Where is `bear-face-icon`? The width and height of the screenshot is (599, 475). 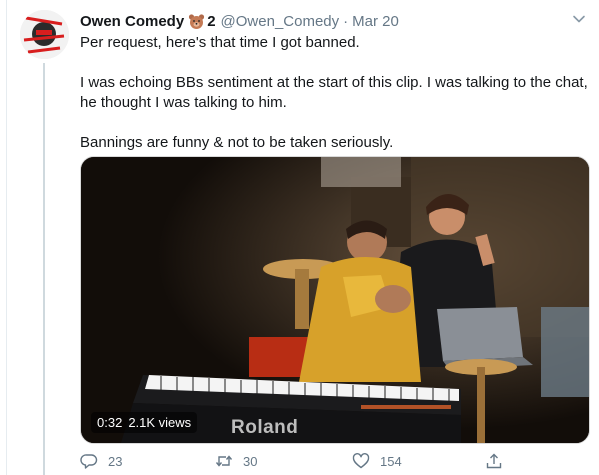 bear-face-icon is located at coordinates (196, 21).